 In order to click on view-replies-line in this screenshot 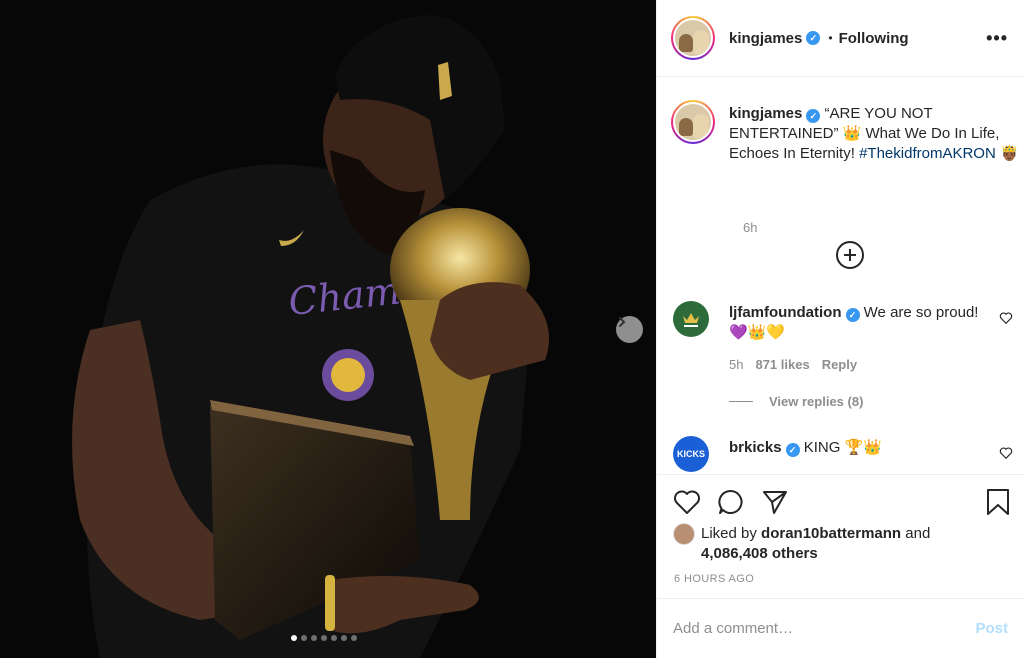, I will do `click(741, 401)`.